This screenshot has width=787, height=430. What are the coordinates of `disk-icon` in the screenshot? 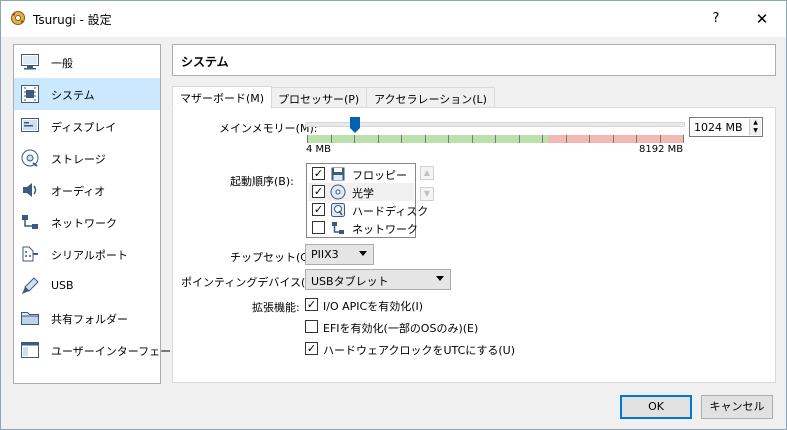 It's located at (30, 158).